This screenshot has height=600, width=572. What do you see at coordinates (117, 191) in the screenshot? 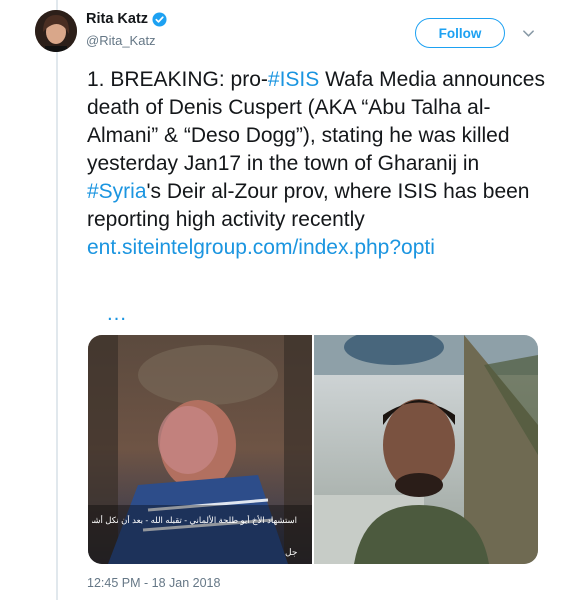
I see `hashtag-syria: #Syria` at bounding box center [117, 191].